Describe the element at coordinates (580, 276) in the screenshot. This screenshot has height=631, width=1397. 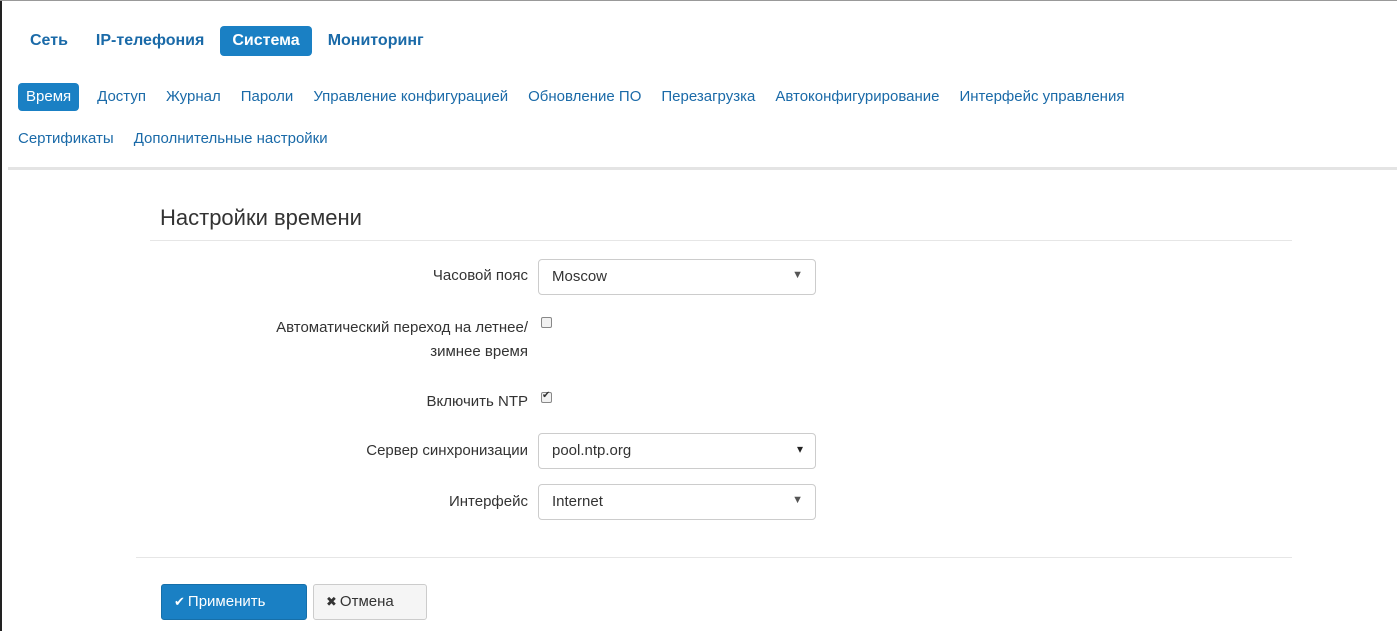
I see `timezone-value: Moscow` at that location.